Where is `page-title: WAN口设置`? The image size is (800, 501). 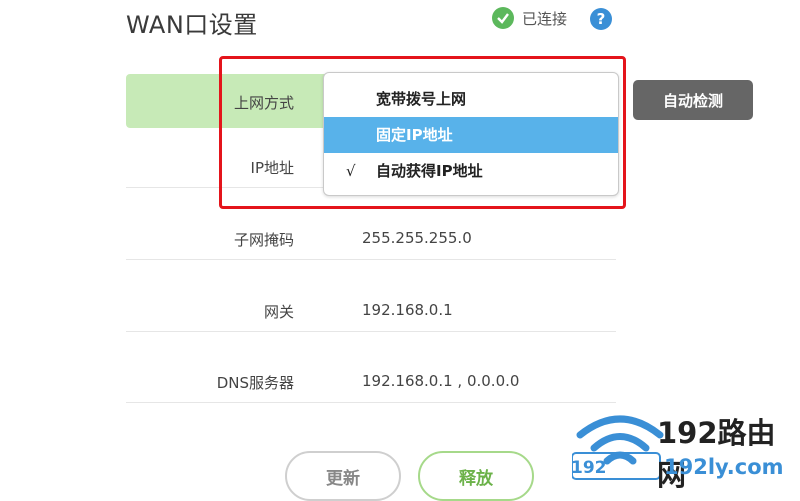 page-title: WAN口设置 is located at coordinates (192, 25).